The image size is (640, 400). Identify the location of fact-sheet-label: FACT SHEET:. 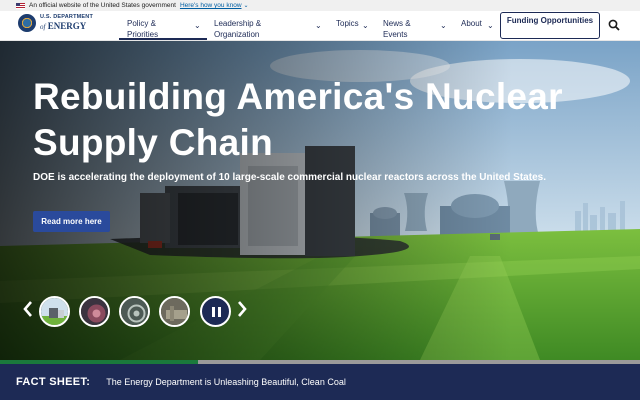
(53, 382).